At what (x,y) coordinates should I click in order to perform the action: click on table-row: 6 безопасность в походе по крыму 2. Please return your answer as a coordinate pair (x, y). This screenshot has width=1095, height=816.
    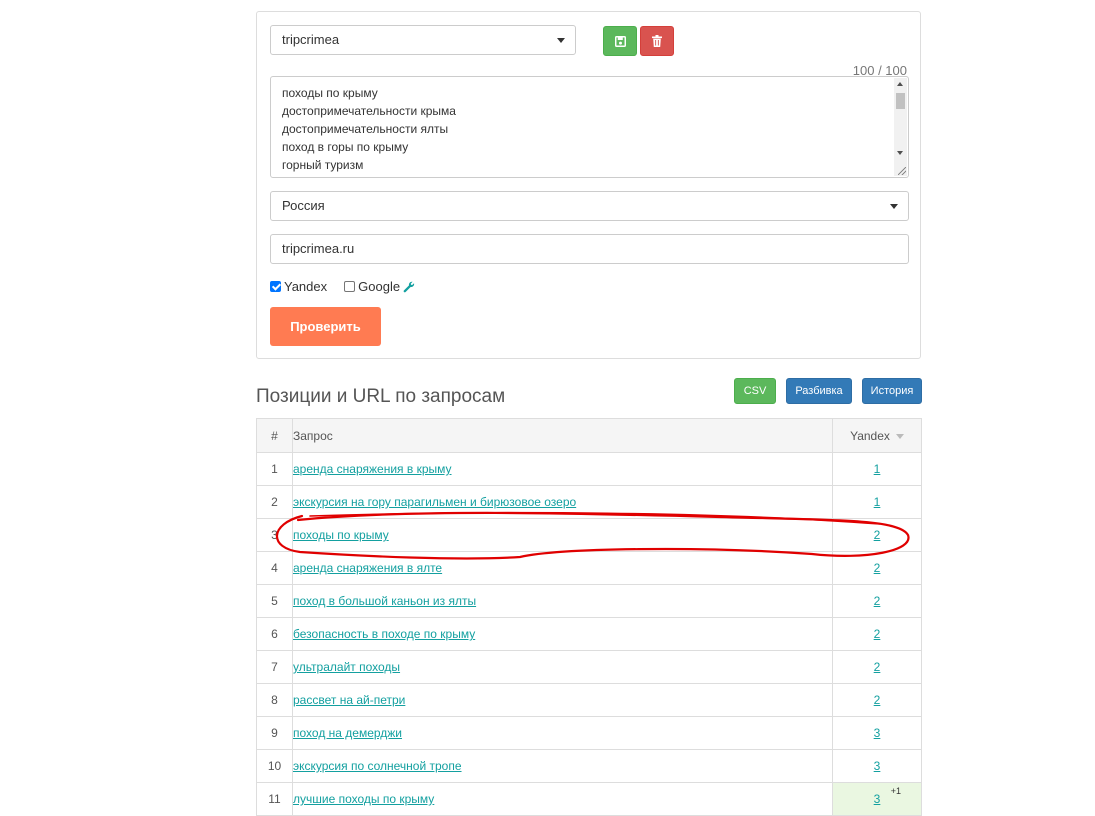
    Looking at the image, I should click on (589, 634).